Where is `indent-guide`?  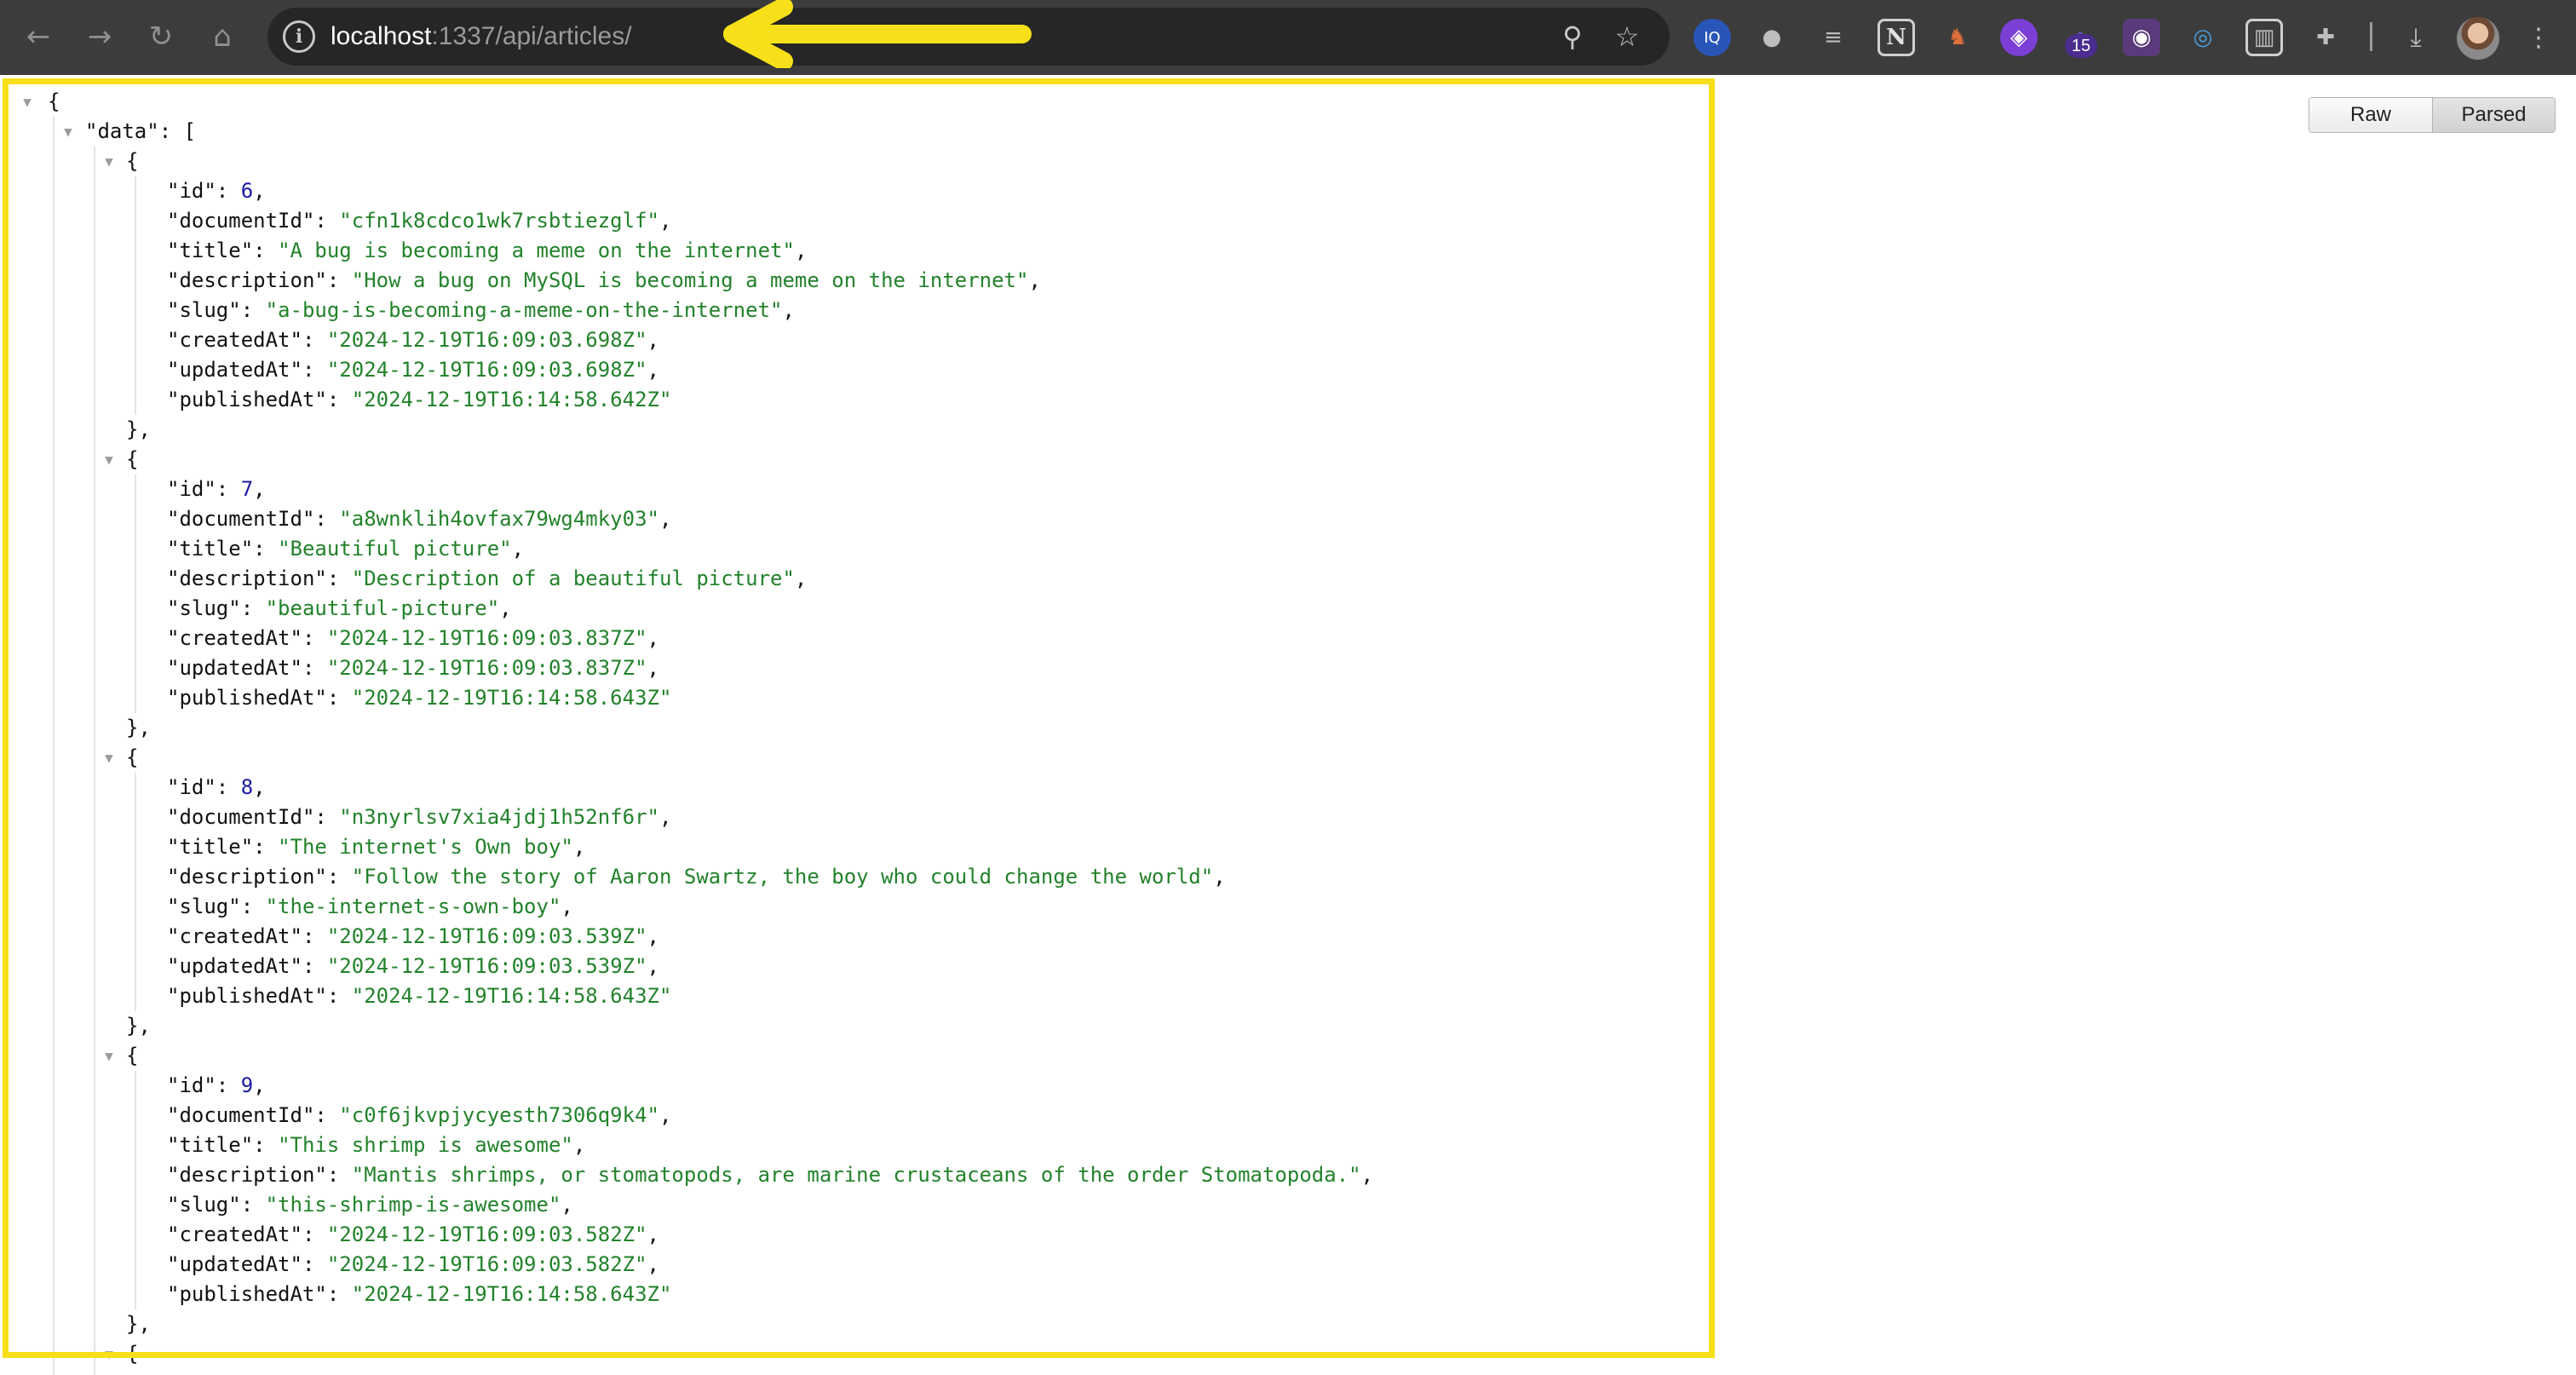
indent-guide is located at coordinates (54, 746).